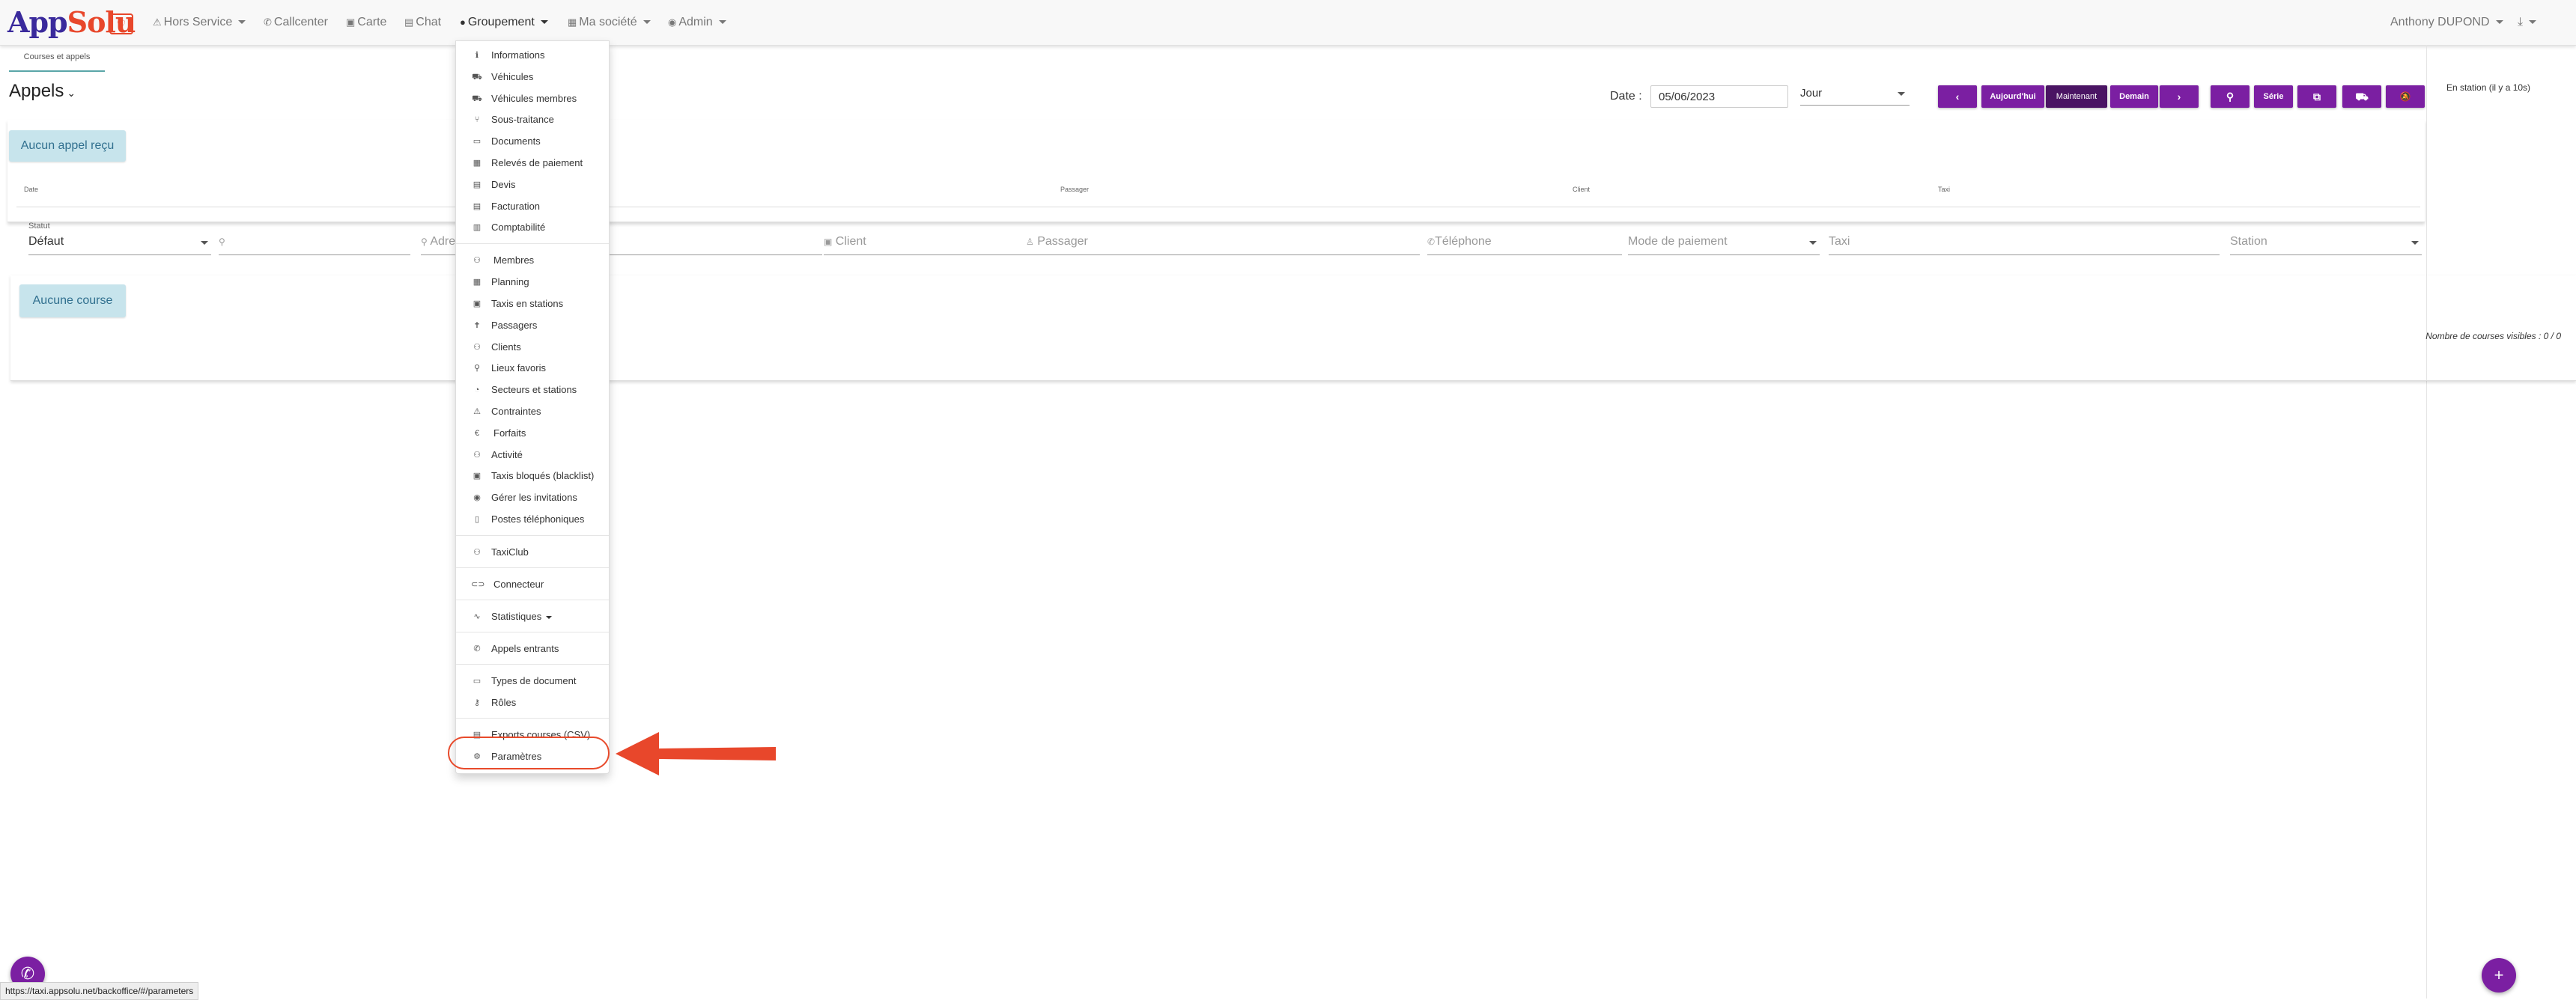 Image resolution: width=2576 pixels, height=1000 pixels. What do you see at coordinates (2076, 96) in the screenshot?
I see `now-button: Maintenant` at bounding box center [2076, 96].